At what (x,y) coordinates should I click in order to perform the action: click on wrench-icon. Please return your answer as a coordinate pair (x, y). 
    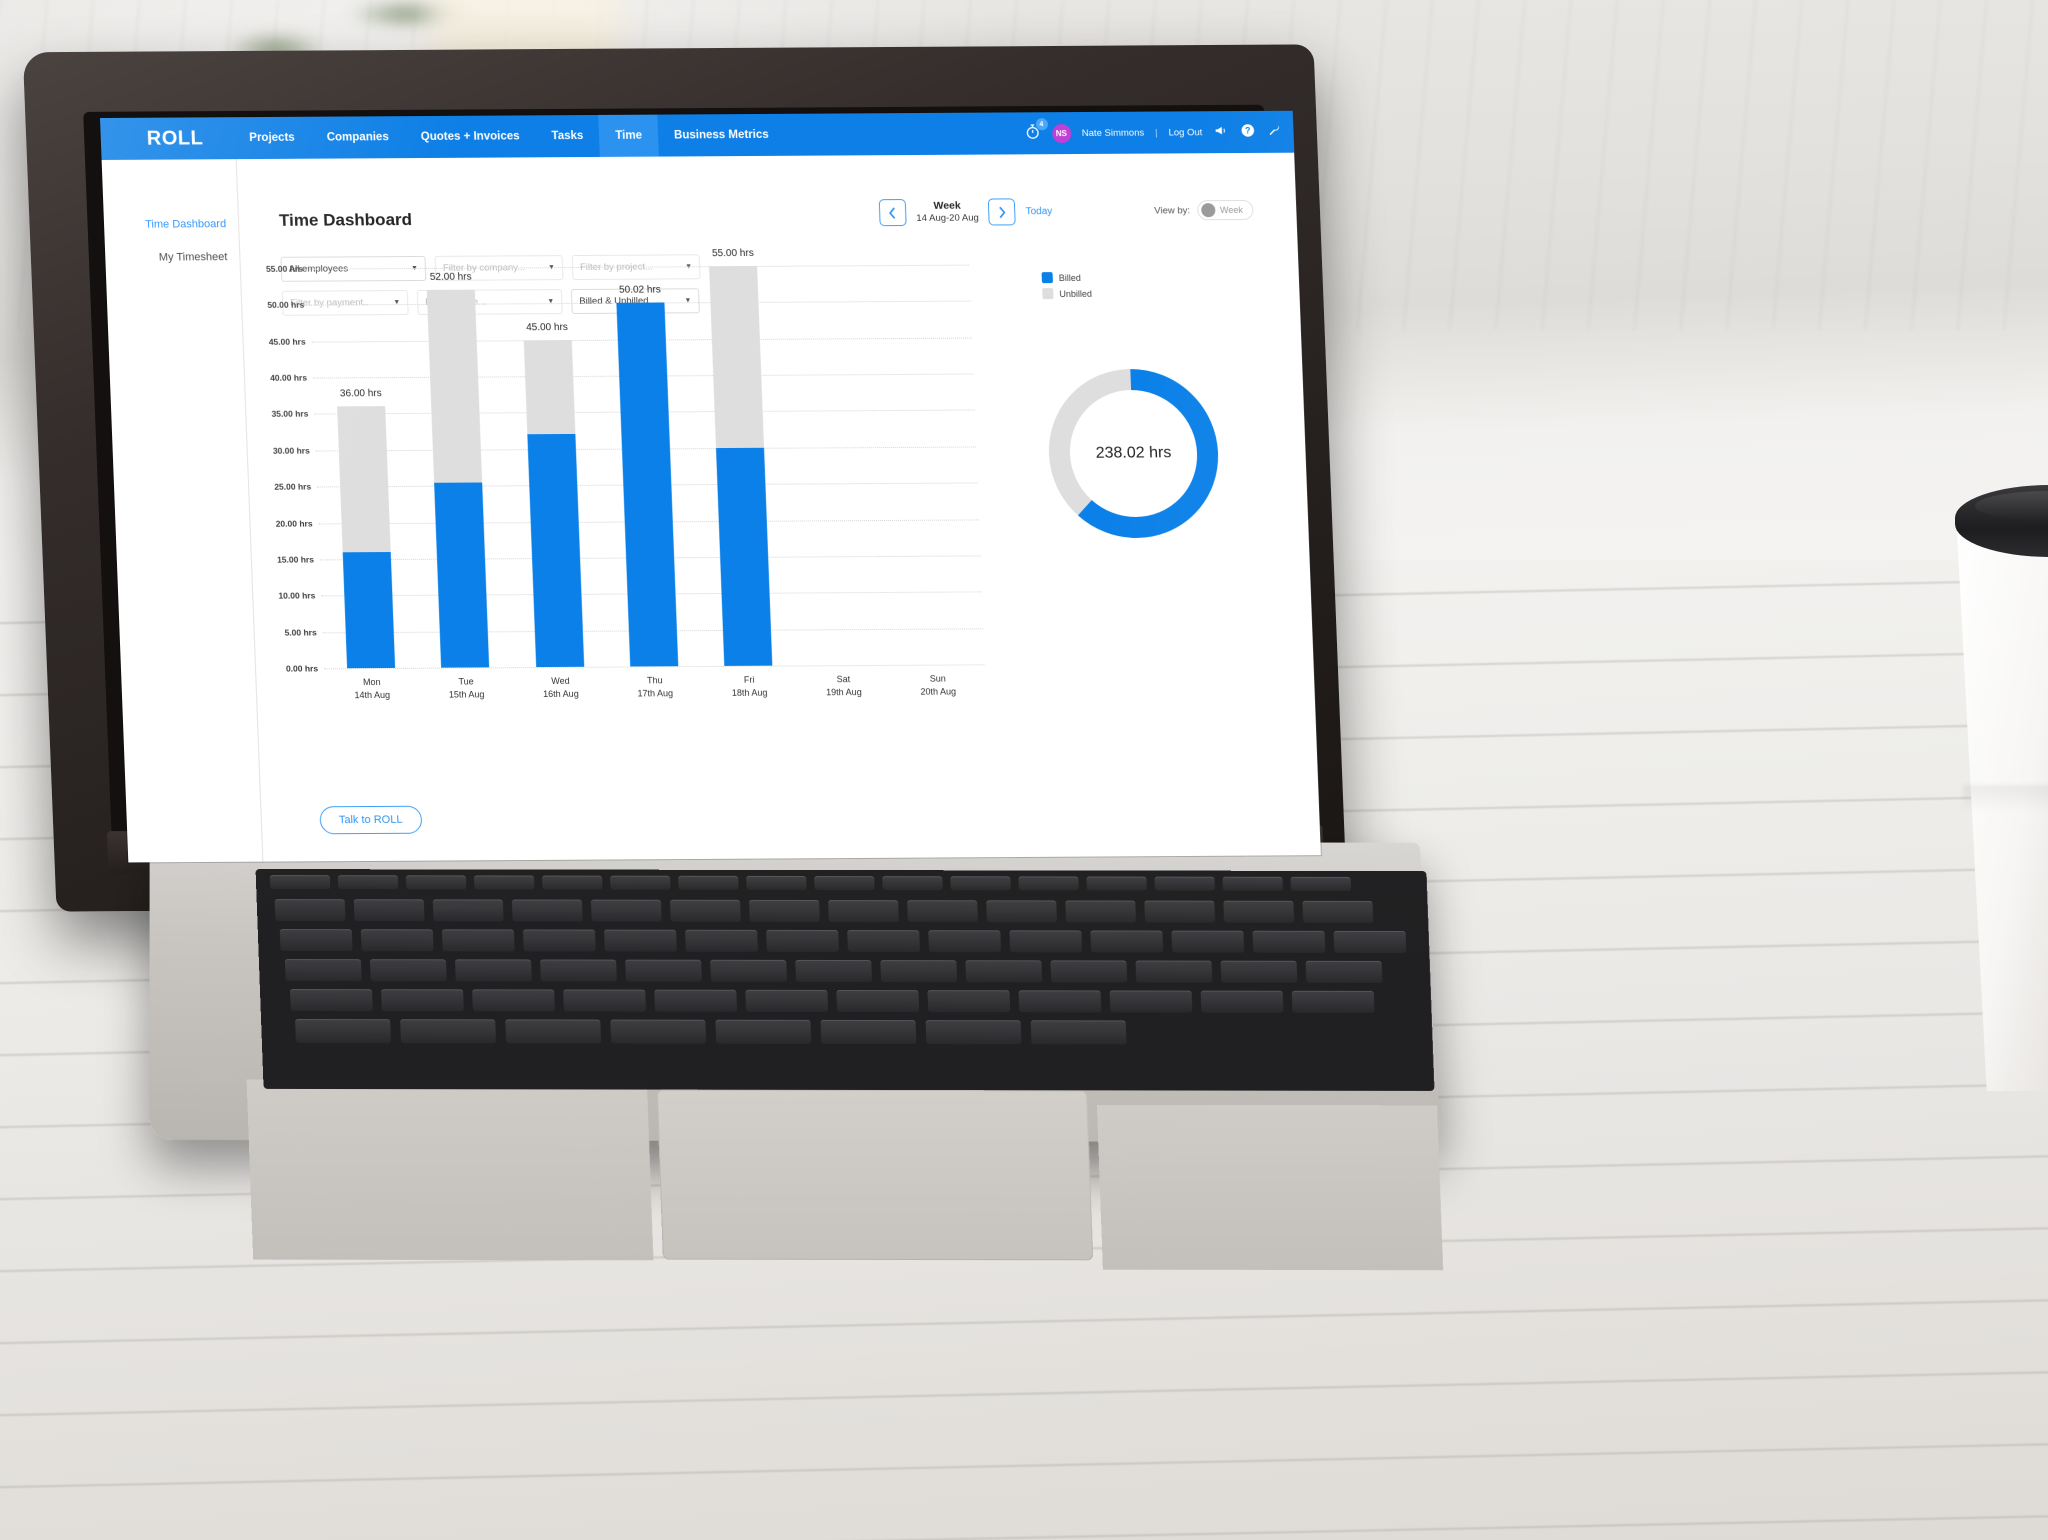
    Looking at the image, I should click on (1274, 132).